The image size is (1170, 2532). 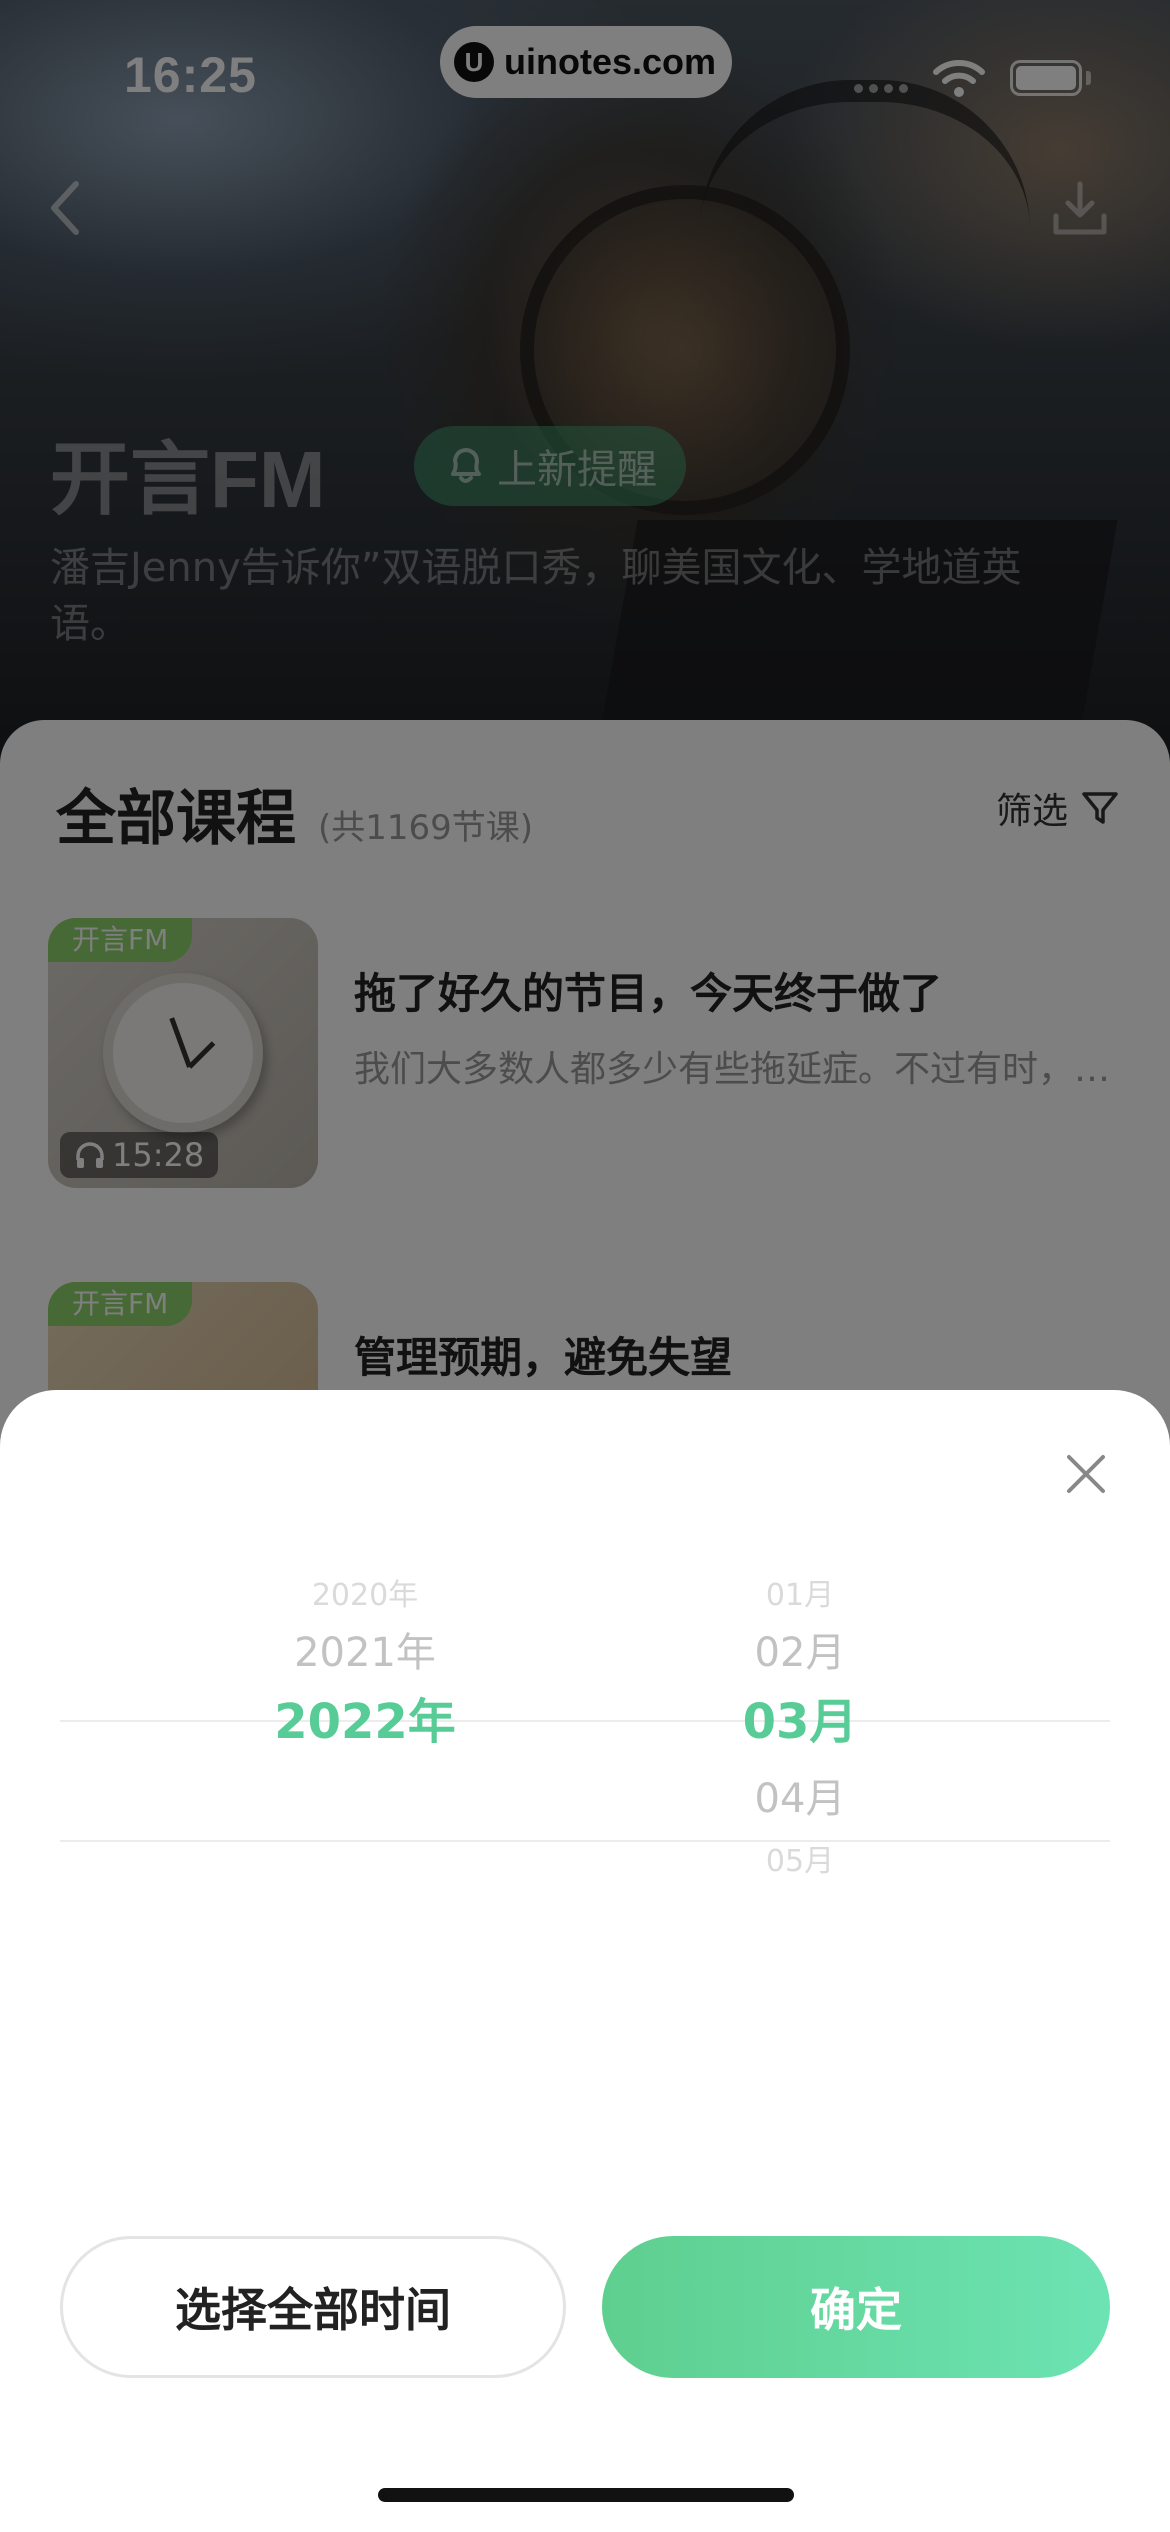 I want to click on close-icon, so click(x=1086, y=1474).